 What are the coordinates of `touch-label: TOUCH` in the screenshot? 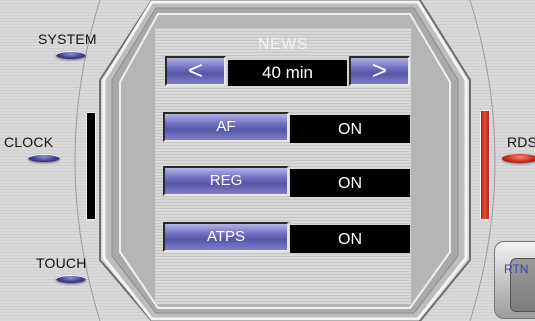 It's located at (61, 263).